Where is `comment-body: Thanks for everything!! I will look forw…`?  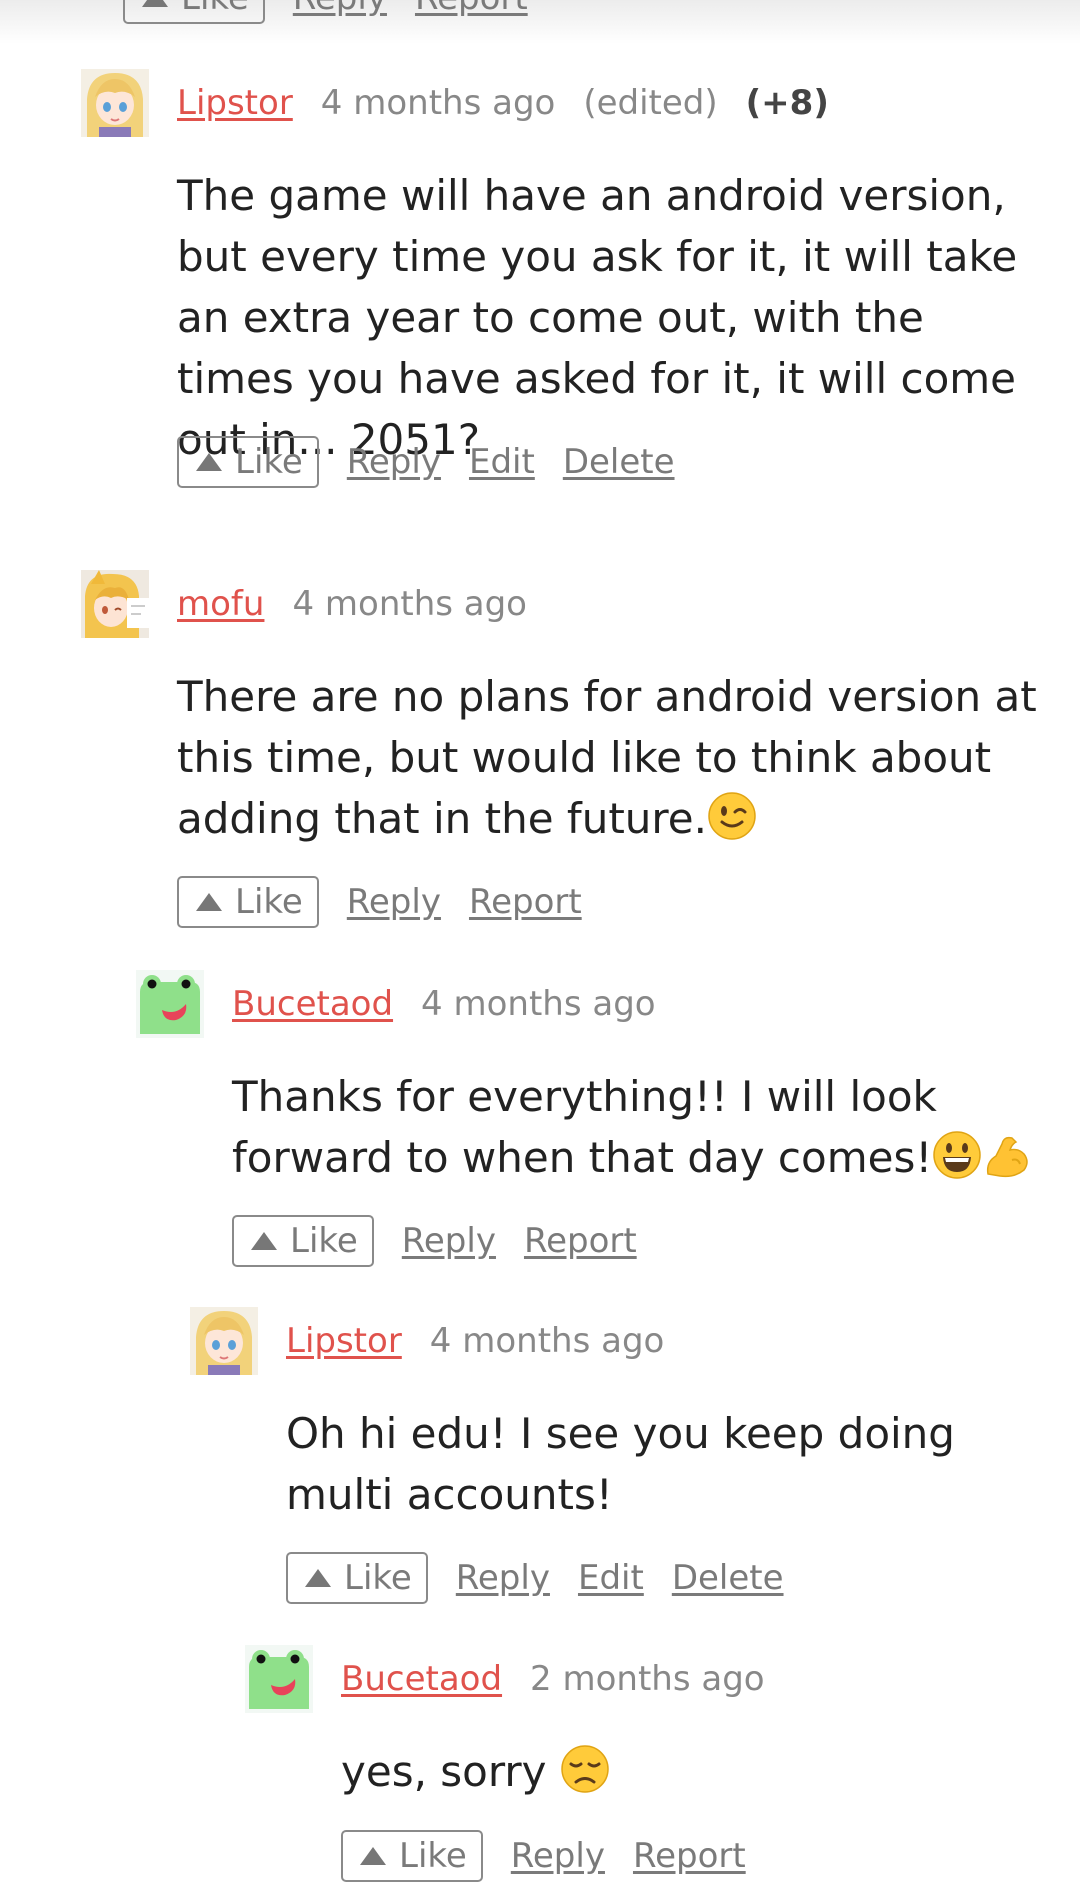 comment-body: Thanks for everything!! I will look forw… is located at coordinates (642, 1127).